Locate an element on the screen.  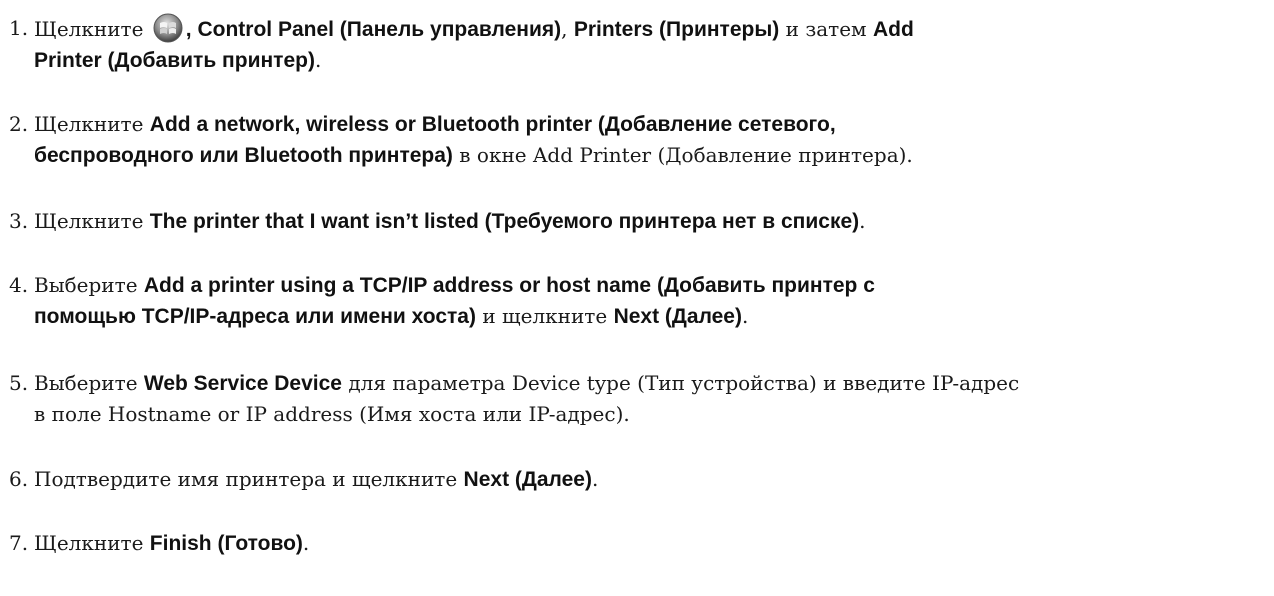
step-number: 4. is located at coordinates (19, 285).